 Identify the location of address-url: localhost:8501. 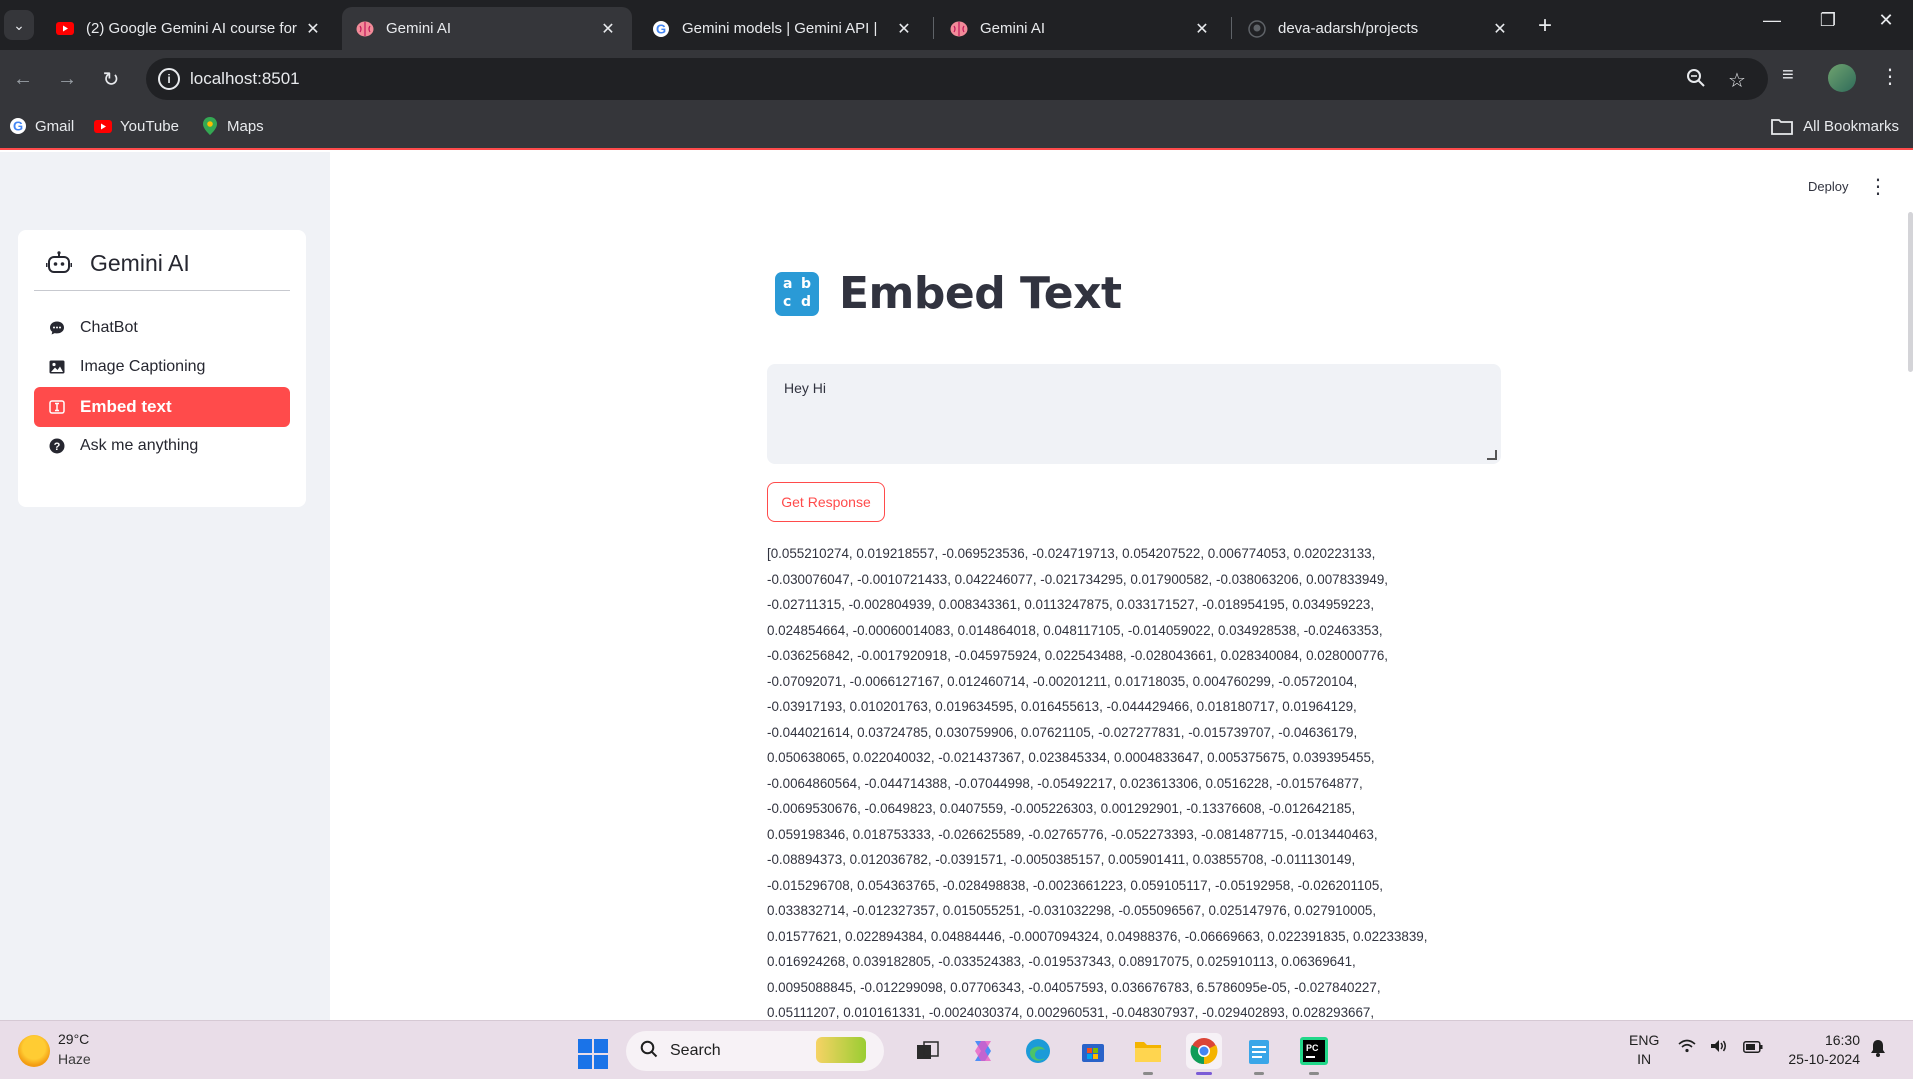
(245, 79).